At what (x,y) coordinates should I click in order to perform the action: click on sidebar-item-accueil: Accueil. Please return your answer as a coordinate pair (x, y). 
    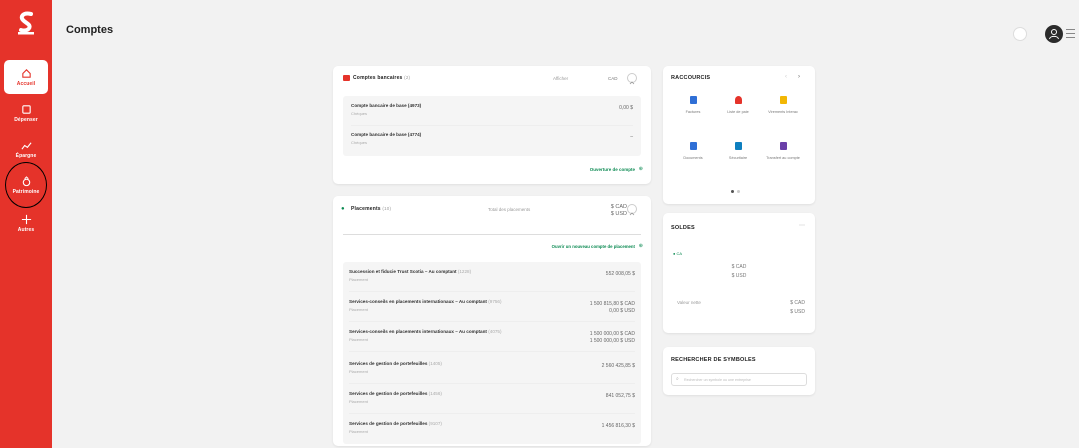
    Looking at the image, I should click on (26, 77).